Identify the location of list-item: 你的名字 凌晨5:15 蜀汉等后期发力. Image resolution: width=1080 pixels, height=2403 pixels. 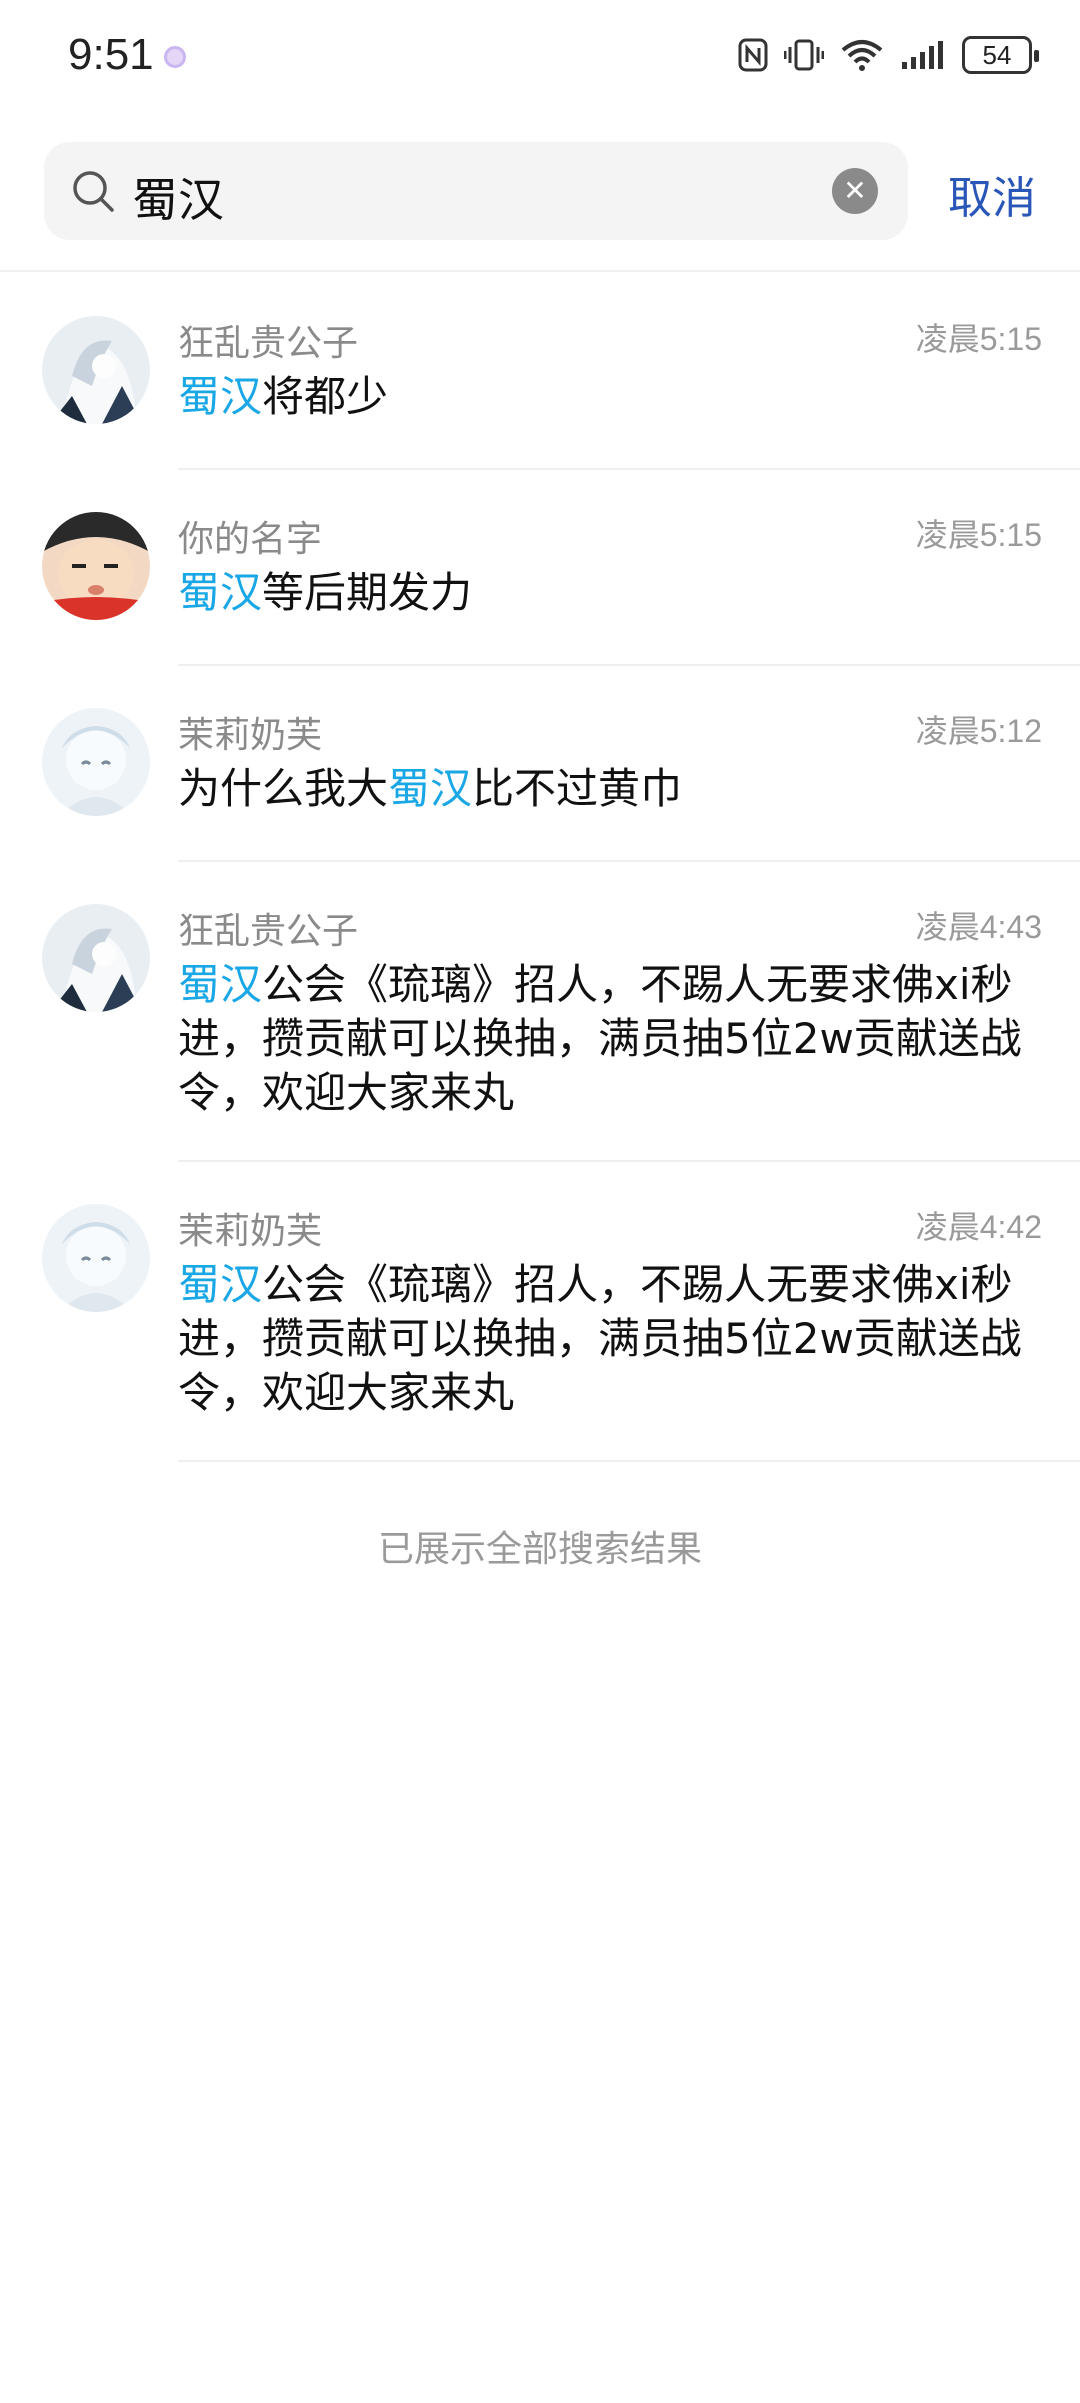
(540, 568).